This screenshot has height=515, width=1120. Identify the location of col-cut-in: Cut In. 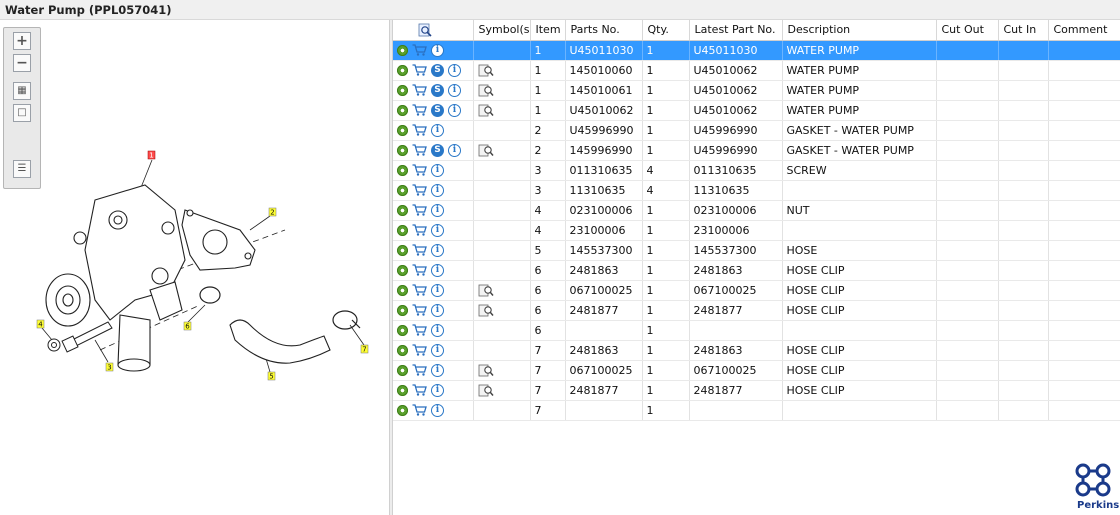
(1023, 30).